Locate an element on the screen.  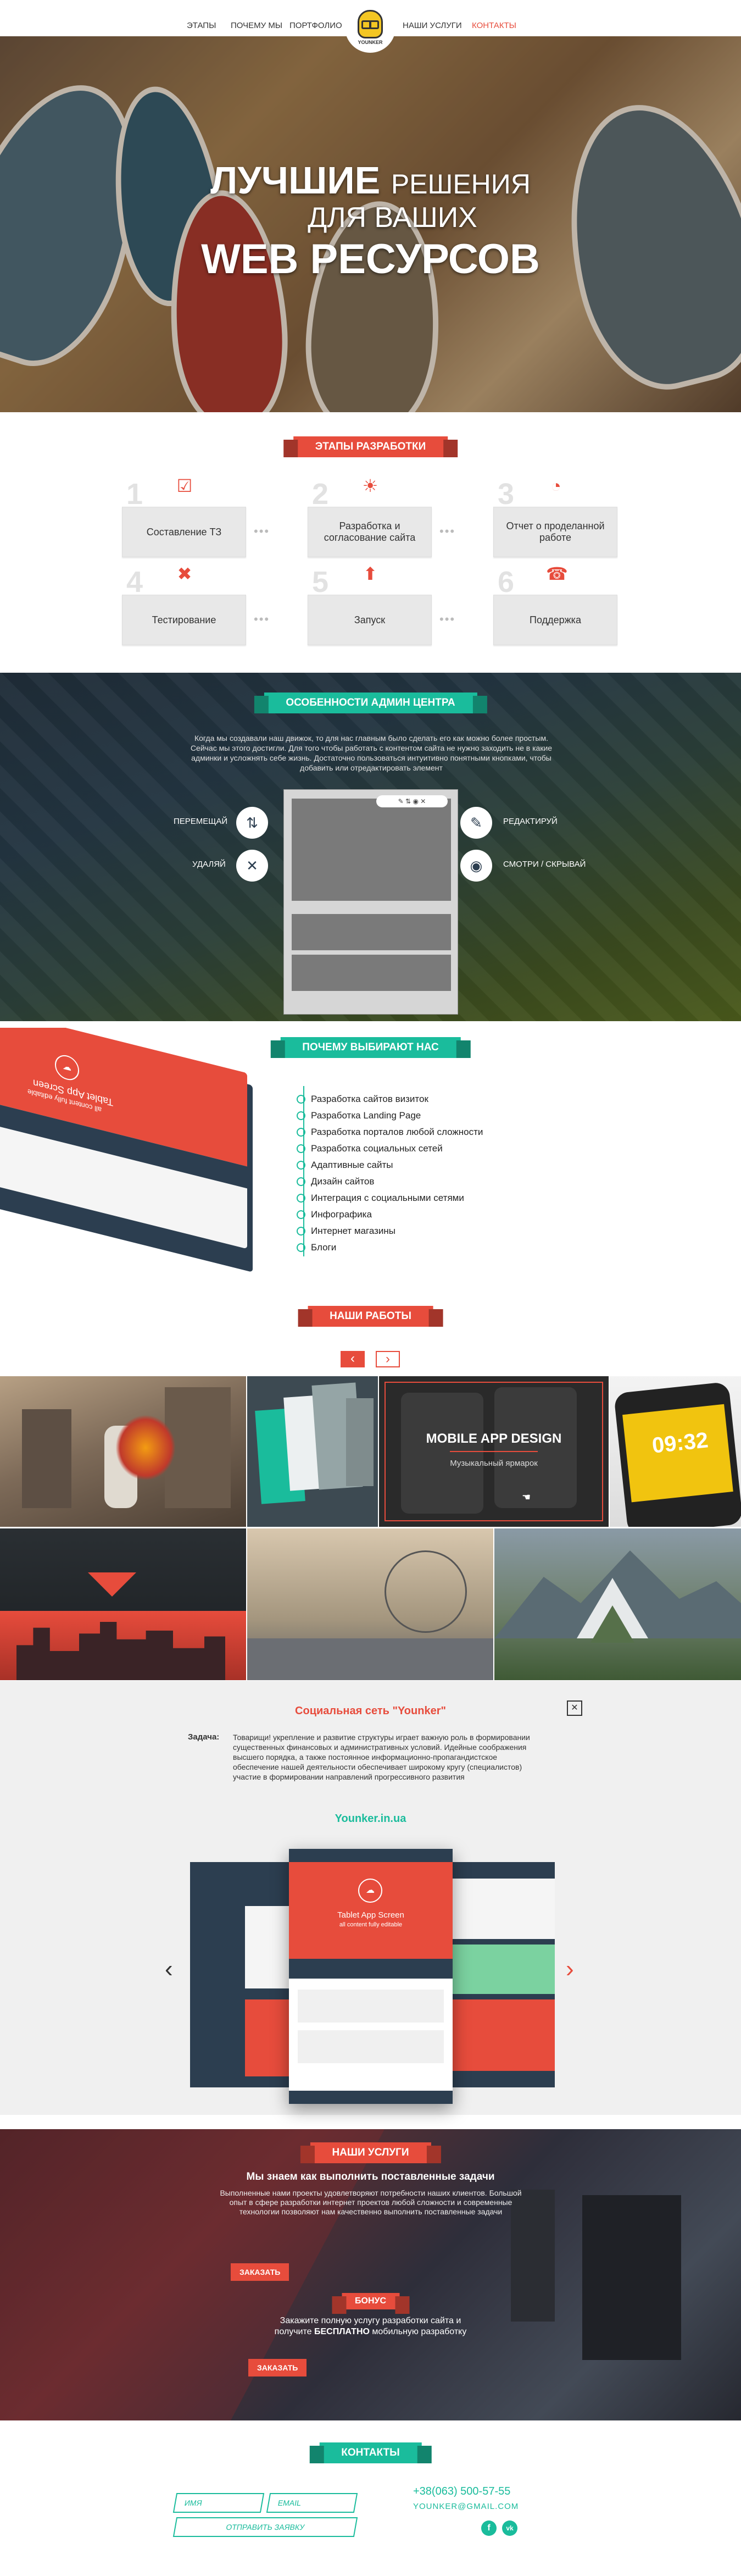
nav-link-portfolio: ПОРТФОЛИО is located at coordinates (316, 25).